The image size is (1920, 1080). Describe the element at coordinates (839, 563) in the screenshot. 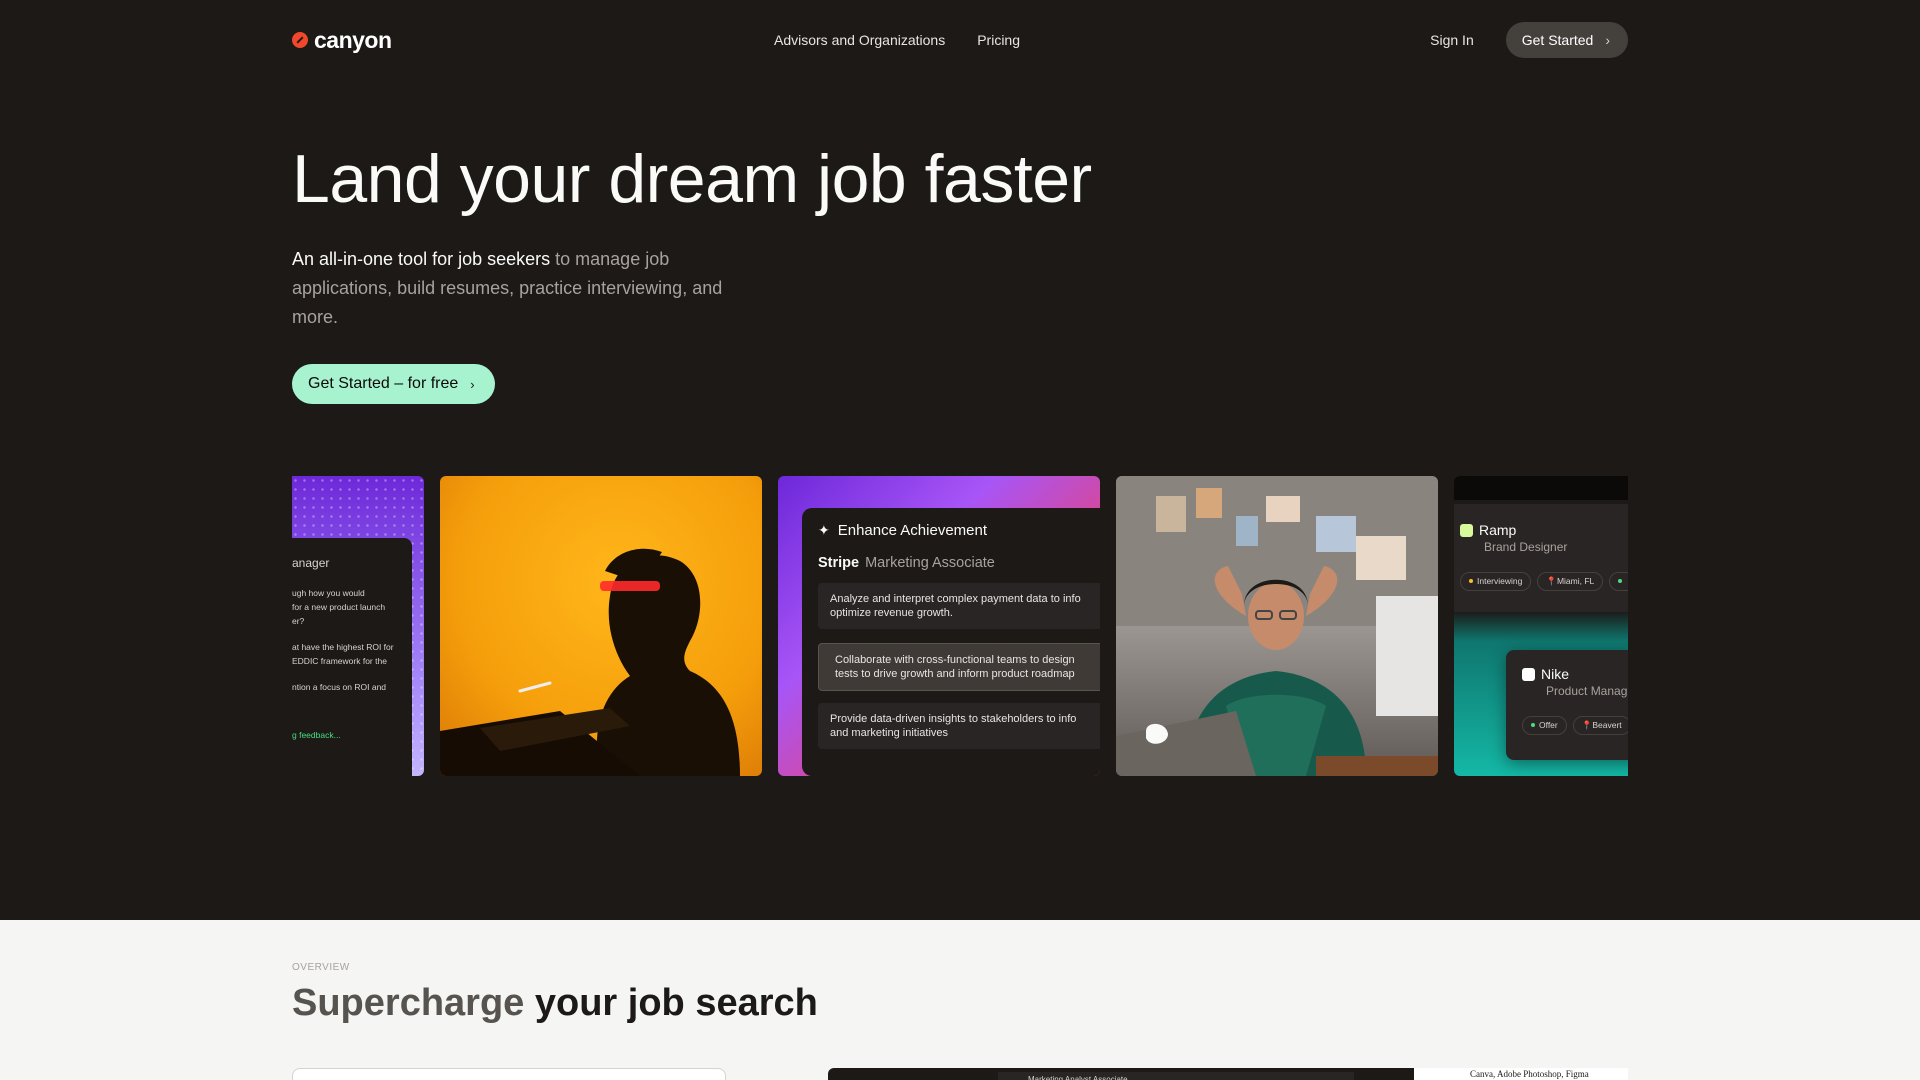

I see `company-name: Stripe` at that location.